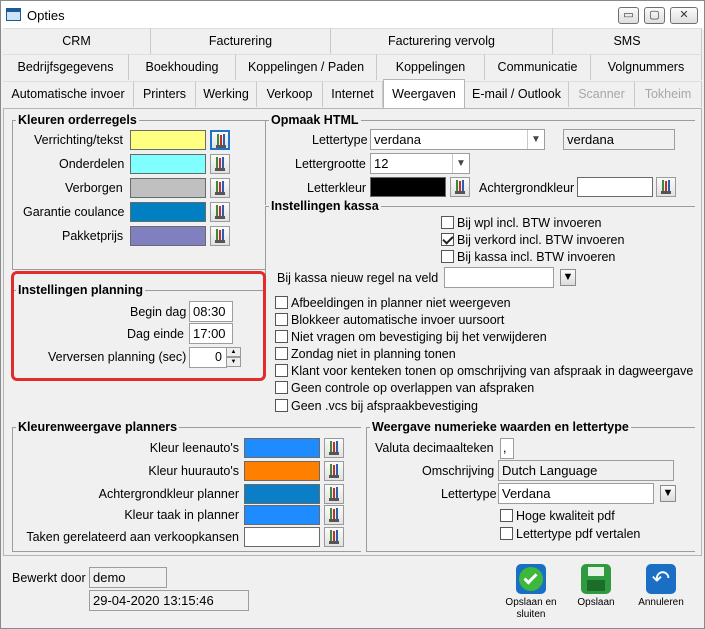  Describe the element at coordinates (431, 67) in the screenshot. I see `tab-koppelingen: Koppelingen` at that location.